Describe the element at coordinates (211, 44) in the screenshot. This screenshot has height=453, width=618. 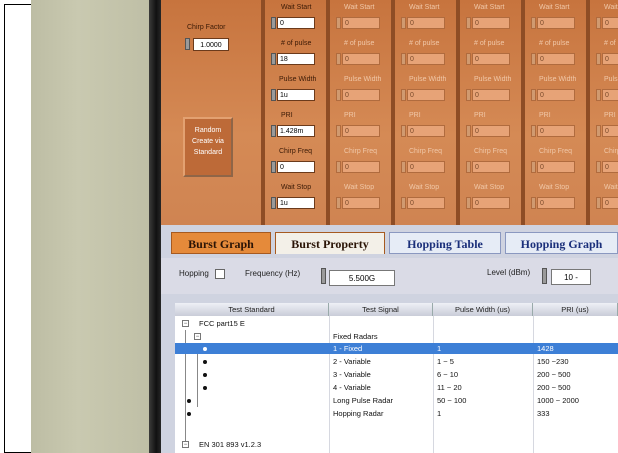
I see `chirp-factor-field: 1.0000` at that location.